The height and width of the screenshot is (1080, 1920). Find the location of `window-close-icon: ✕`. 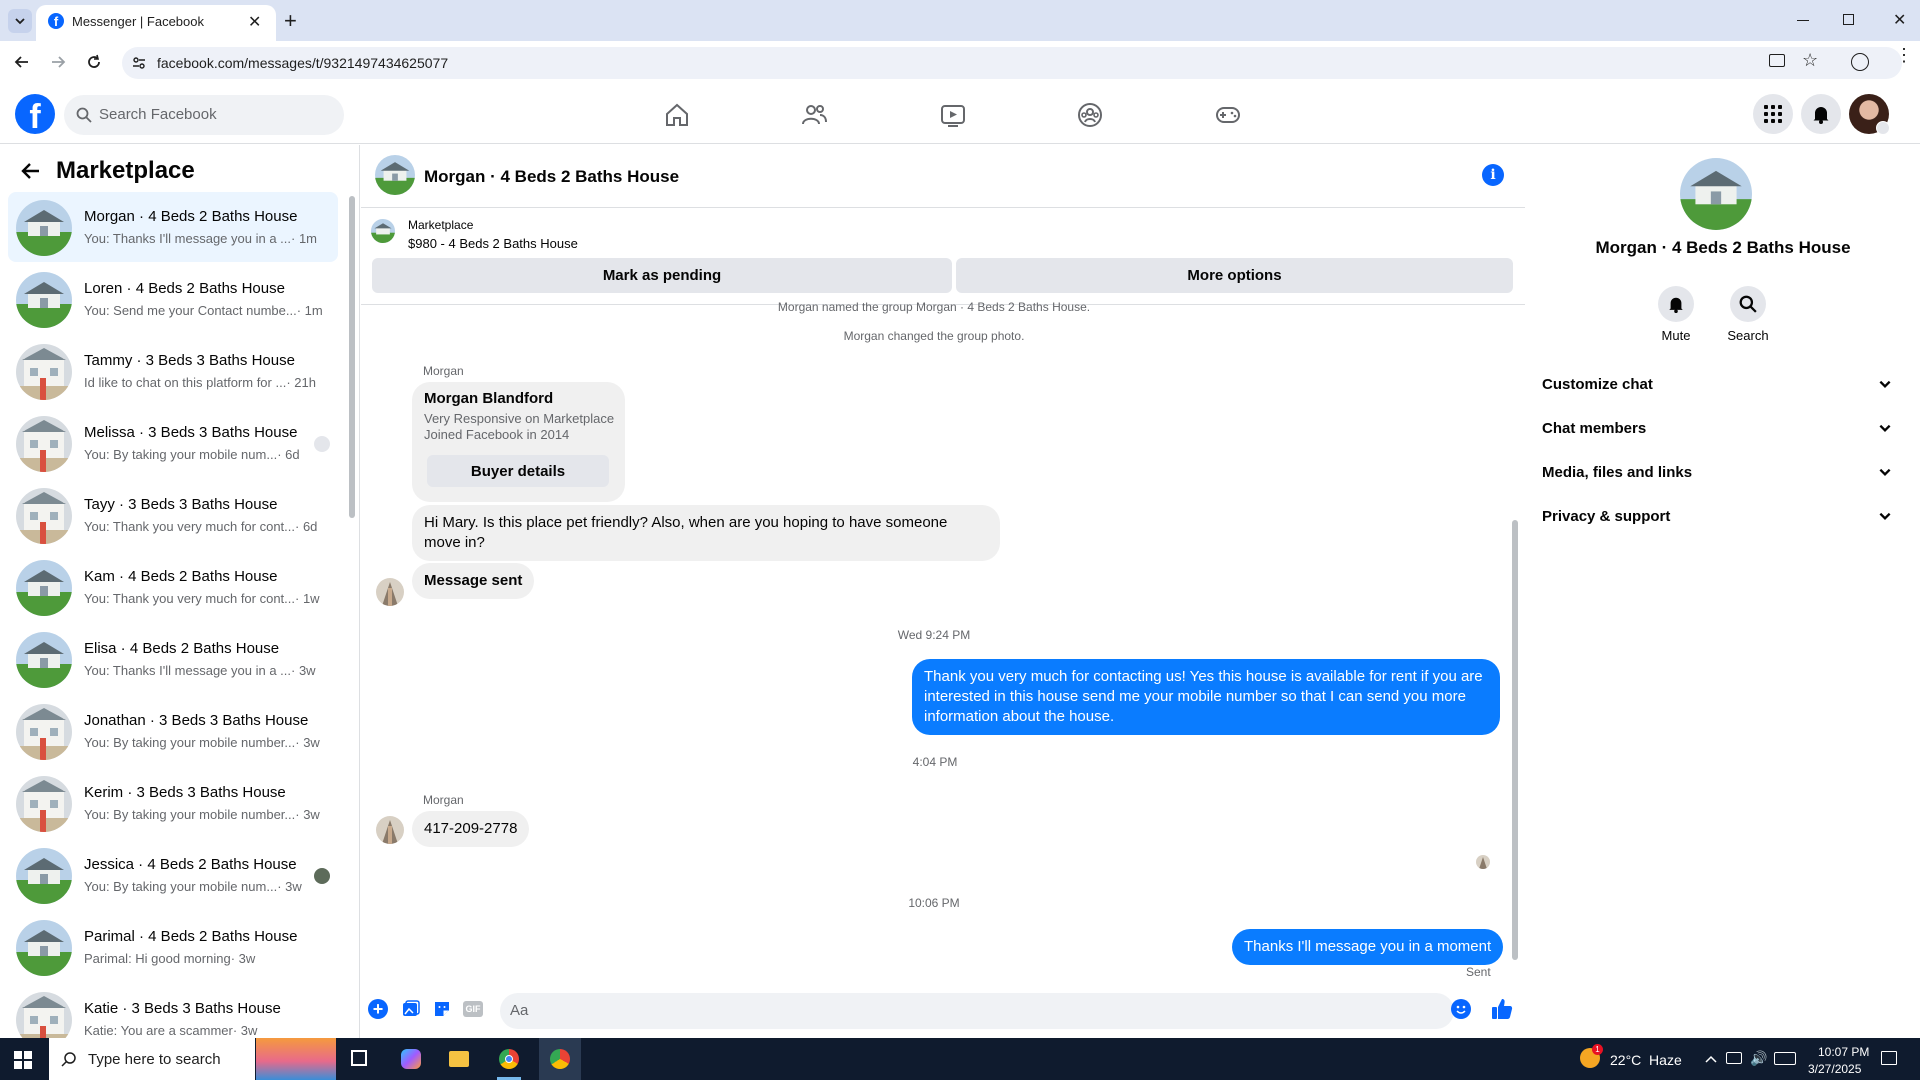

window-close-icon: ✕ is located at coordinates (1899, 20).